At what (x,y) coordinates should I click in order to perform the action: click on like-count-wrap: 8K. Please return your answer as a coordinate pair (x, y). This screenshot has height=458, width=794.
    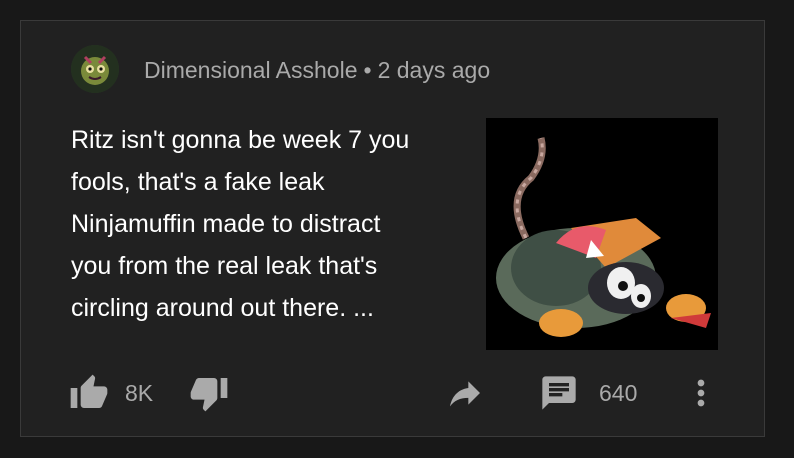
    Looking at the image, I should click on (139, 393).